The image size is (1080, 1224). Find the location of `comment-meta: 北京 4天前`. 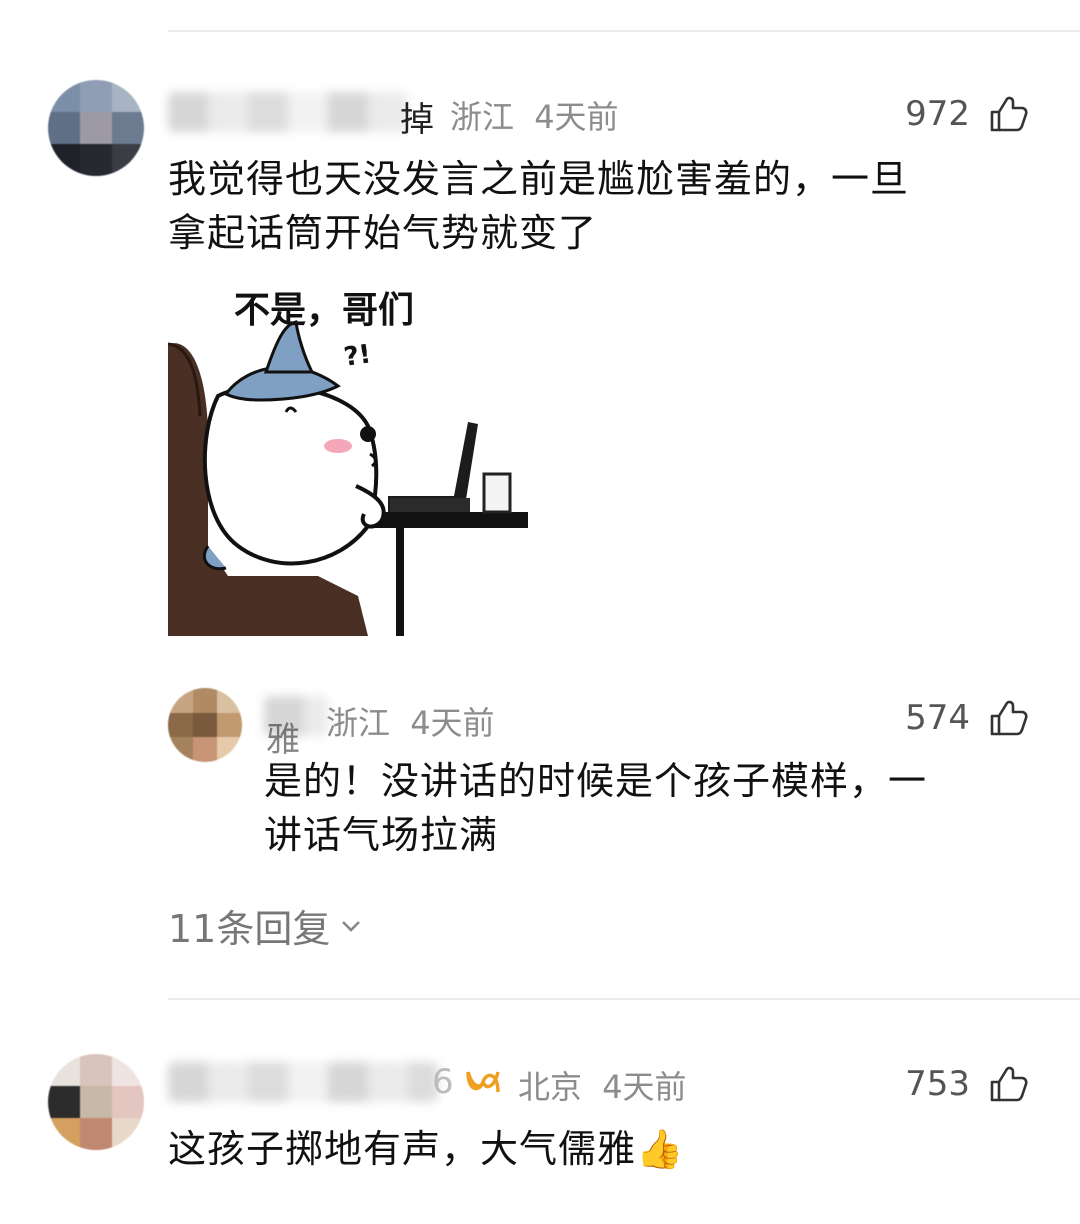

comment-meta: 北京 4天前 is located at coordinates (607, 1085).